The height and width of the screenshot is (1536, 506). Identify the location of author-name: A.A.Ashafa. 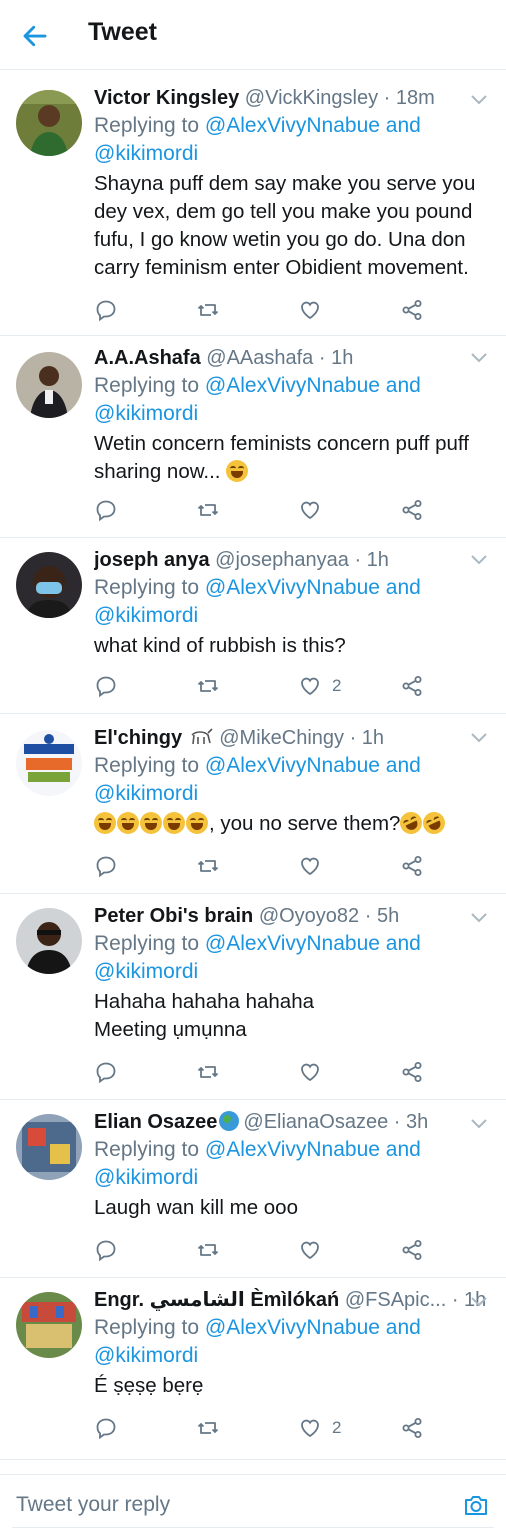
(147, 358).